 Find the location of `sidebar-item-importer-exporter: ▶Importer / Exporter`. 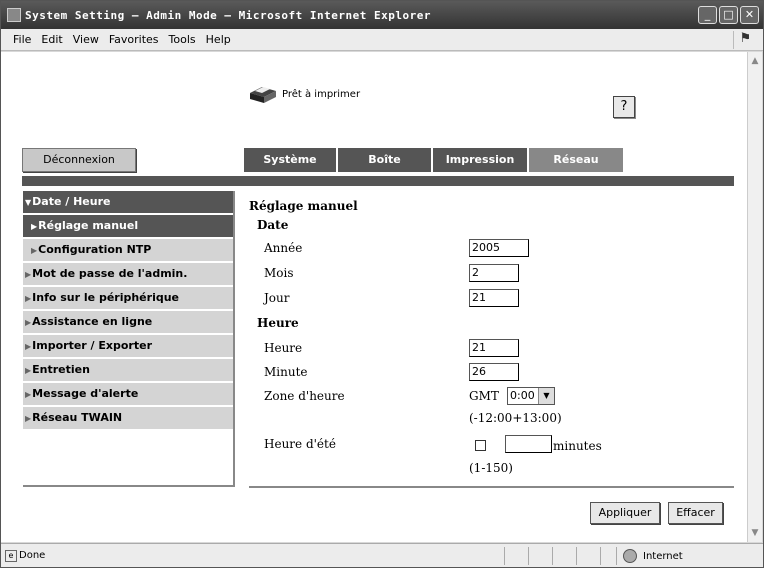

sidebar-item-importer-exporter: ▶Importer / Exporter is located at coordinates (128, 346).